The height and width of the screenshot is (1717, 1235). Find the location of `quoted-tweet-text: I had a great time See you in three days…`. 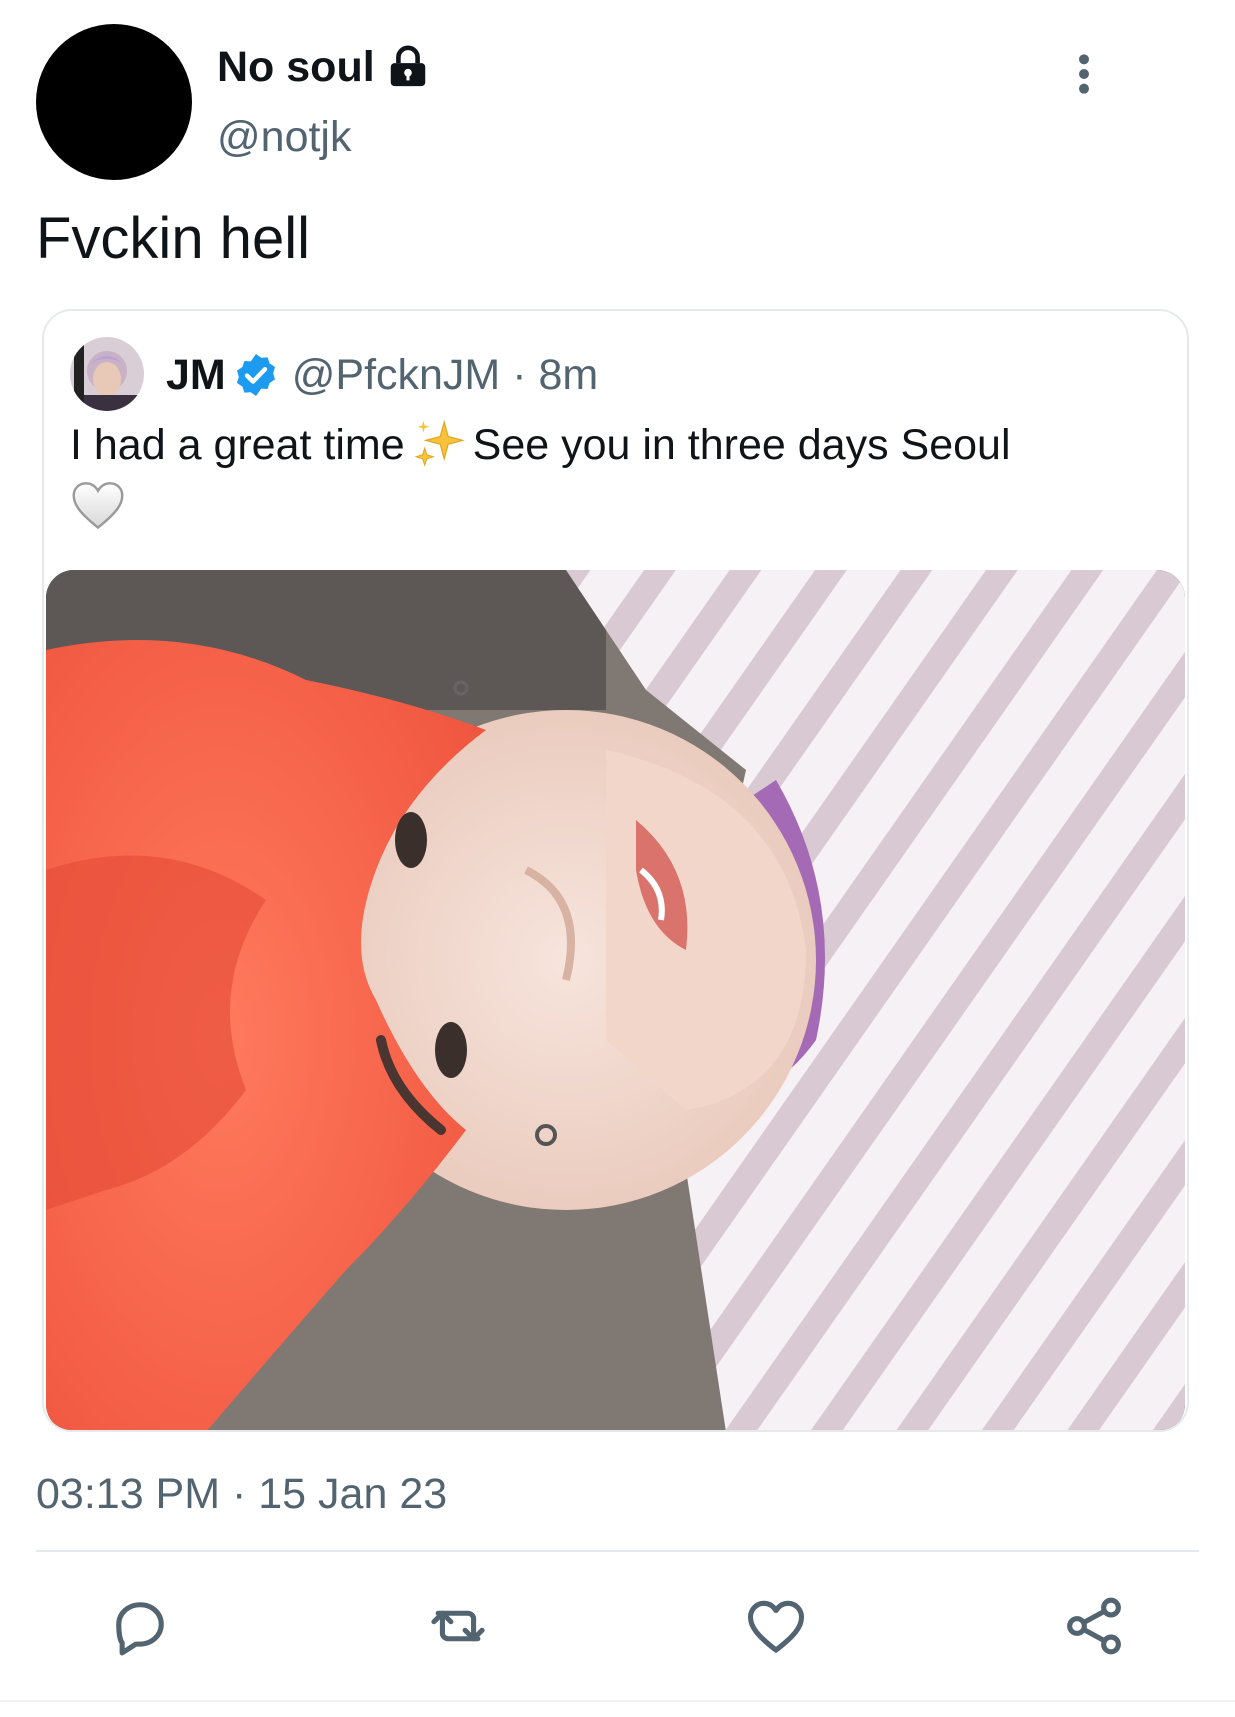

quoted-tweet-text: I had a great time See you in three days… is located at coordinates (615, 445).